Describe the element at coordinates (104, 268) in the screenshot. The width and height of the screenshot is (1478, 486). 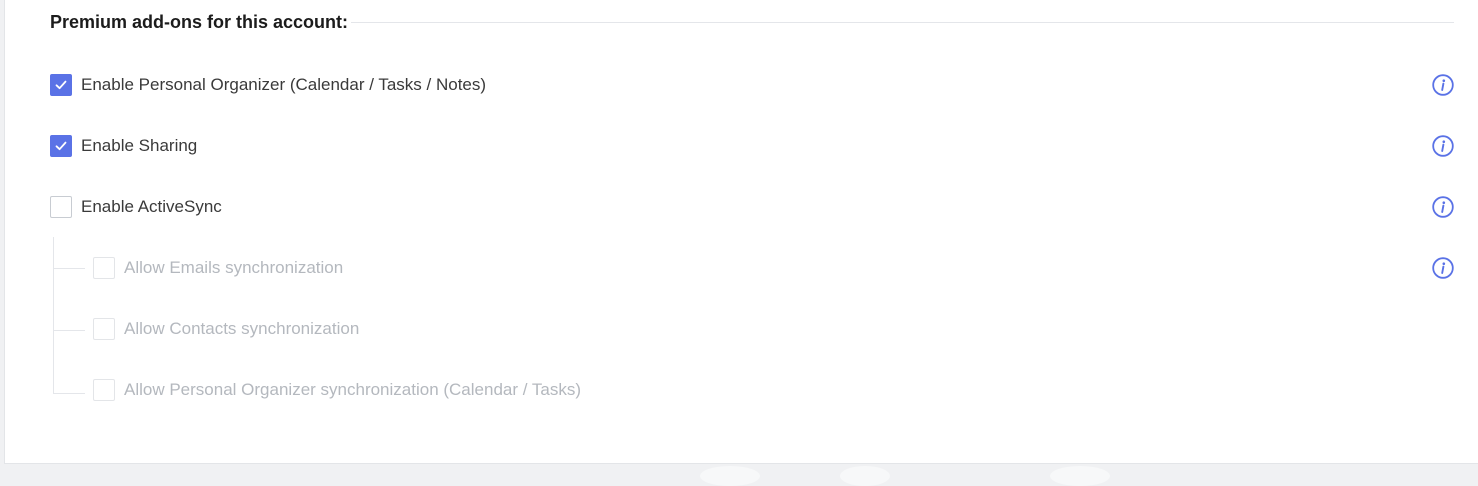
I see `emails-sync-checkbox` at that location.